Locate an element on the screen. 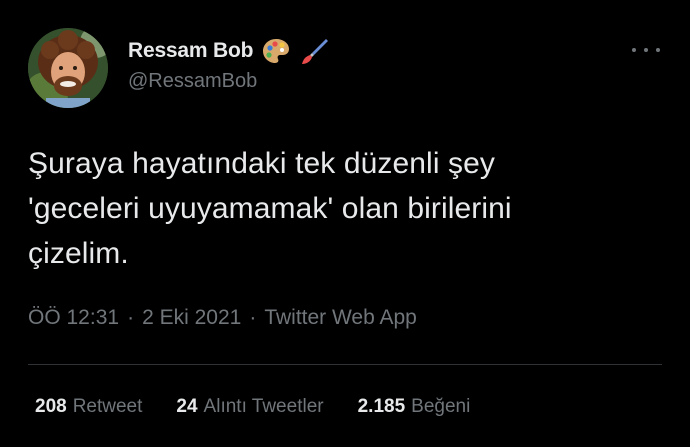 The width and height of the screenshot is (690, 447). tweet-source: Twitter Web App is located at coordinates (340, 318).